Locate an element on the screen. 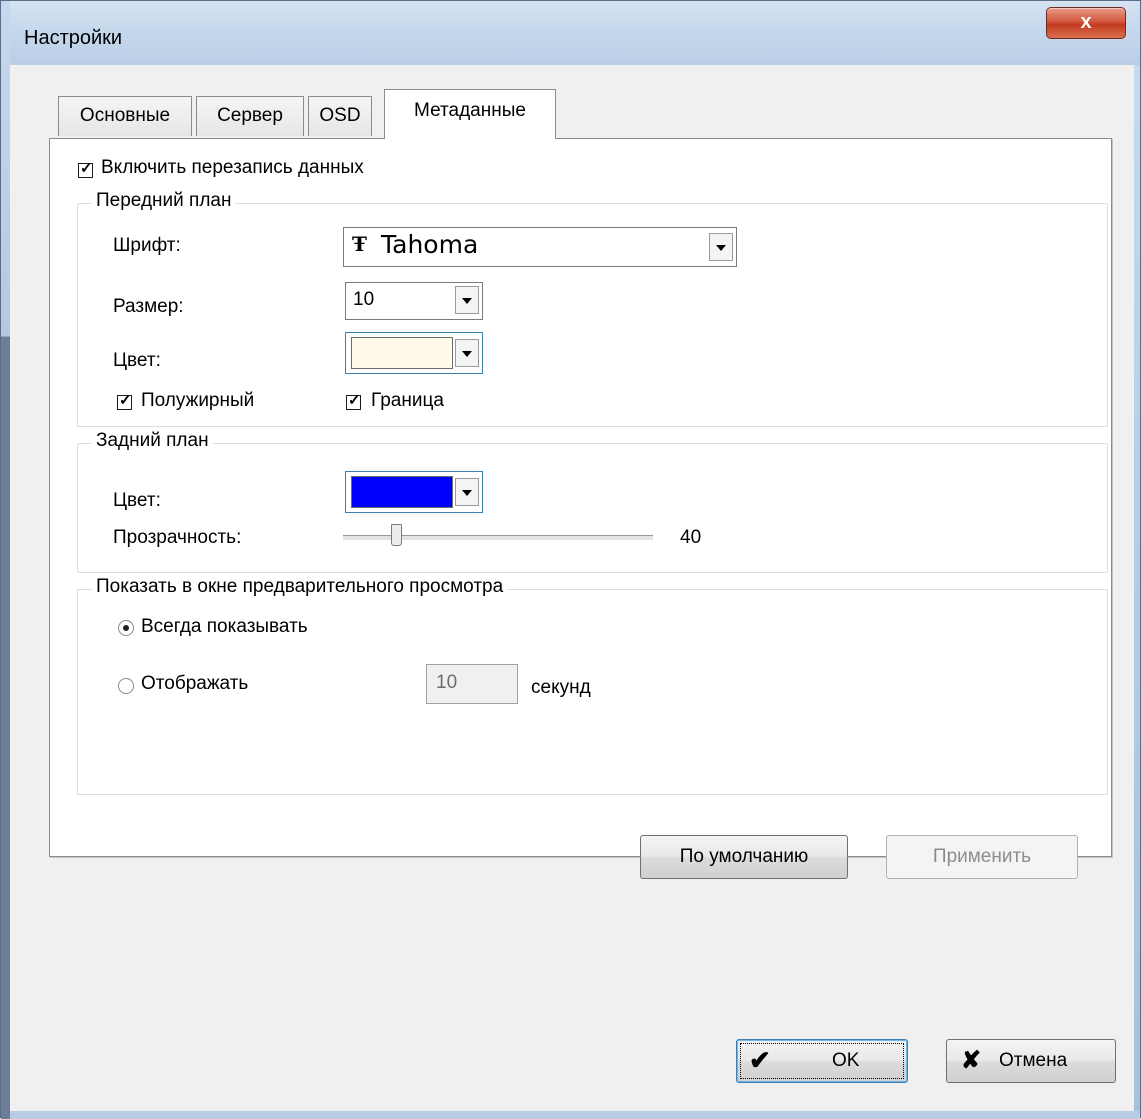 Image resolution: width=1141 pixels, height=1119 pixels. size-select: 10 is located at coordinates (414, 301).